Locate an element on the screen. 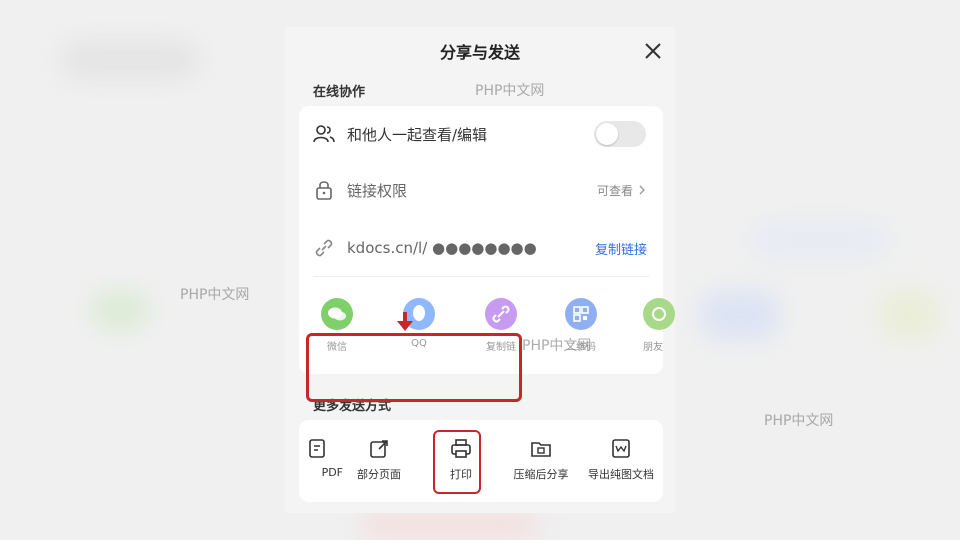 This screenshot has width=960, height=540. pdf-icon is located at coordinates (317, 448).